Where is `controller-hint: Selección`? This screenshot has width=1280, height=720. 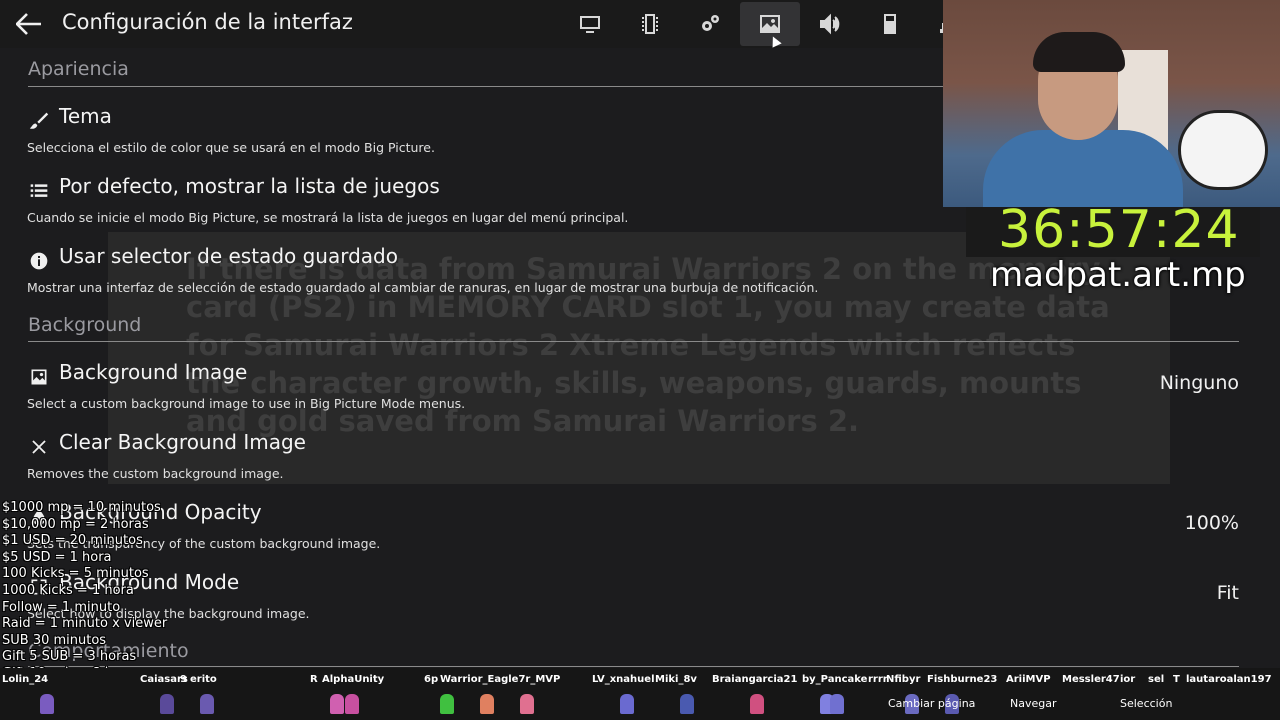
controller-hint: Selección is located at coordinates (1146, 703).